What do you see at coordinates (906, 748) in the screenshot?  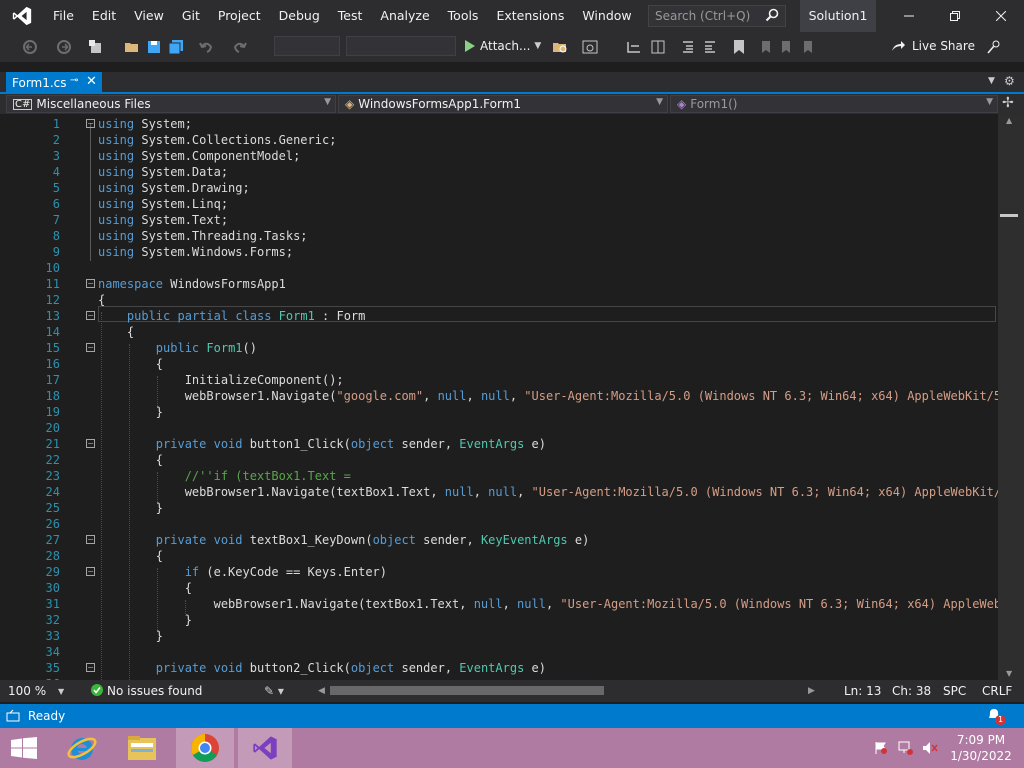 I see `network-icon` at bounding box center [906, 748].